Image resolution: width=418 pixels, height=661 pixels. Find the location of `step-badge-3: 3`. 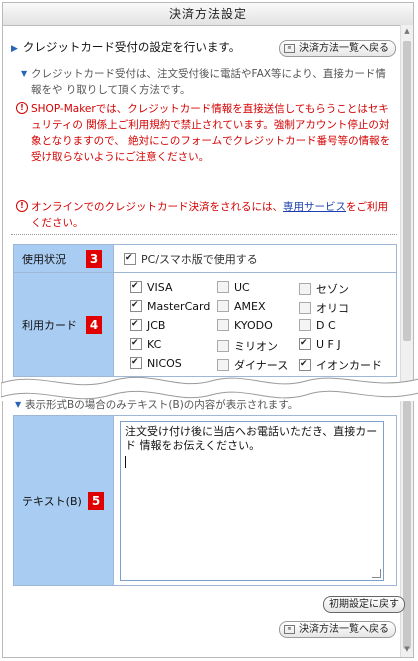

step-badge-3: 3 is located at coordinates (94, 259).